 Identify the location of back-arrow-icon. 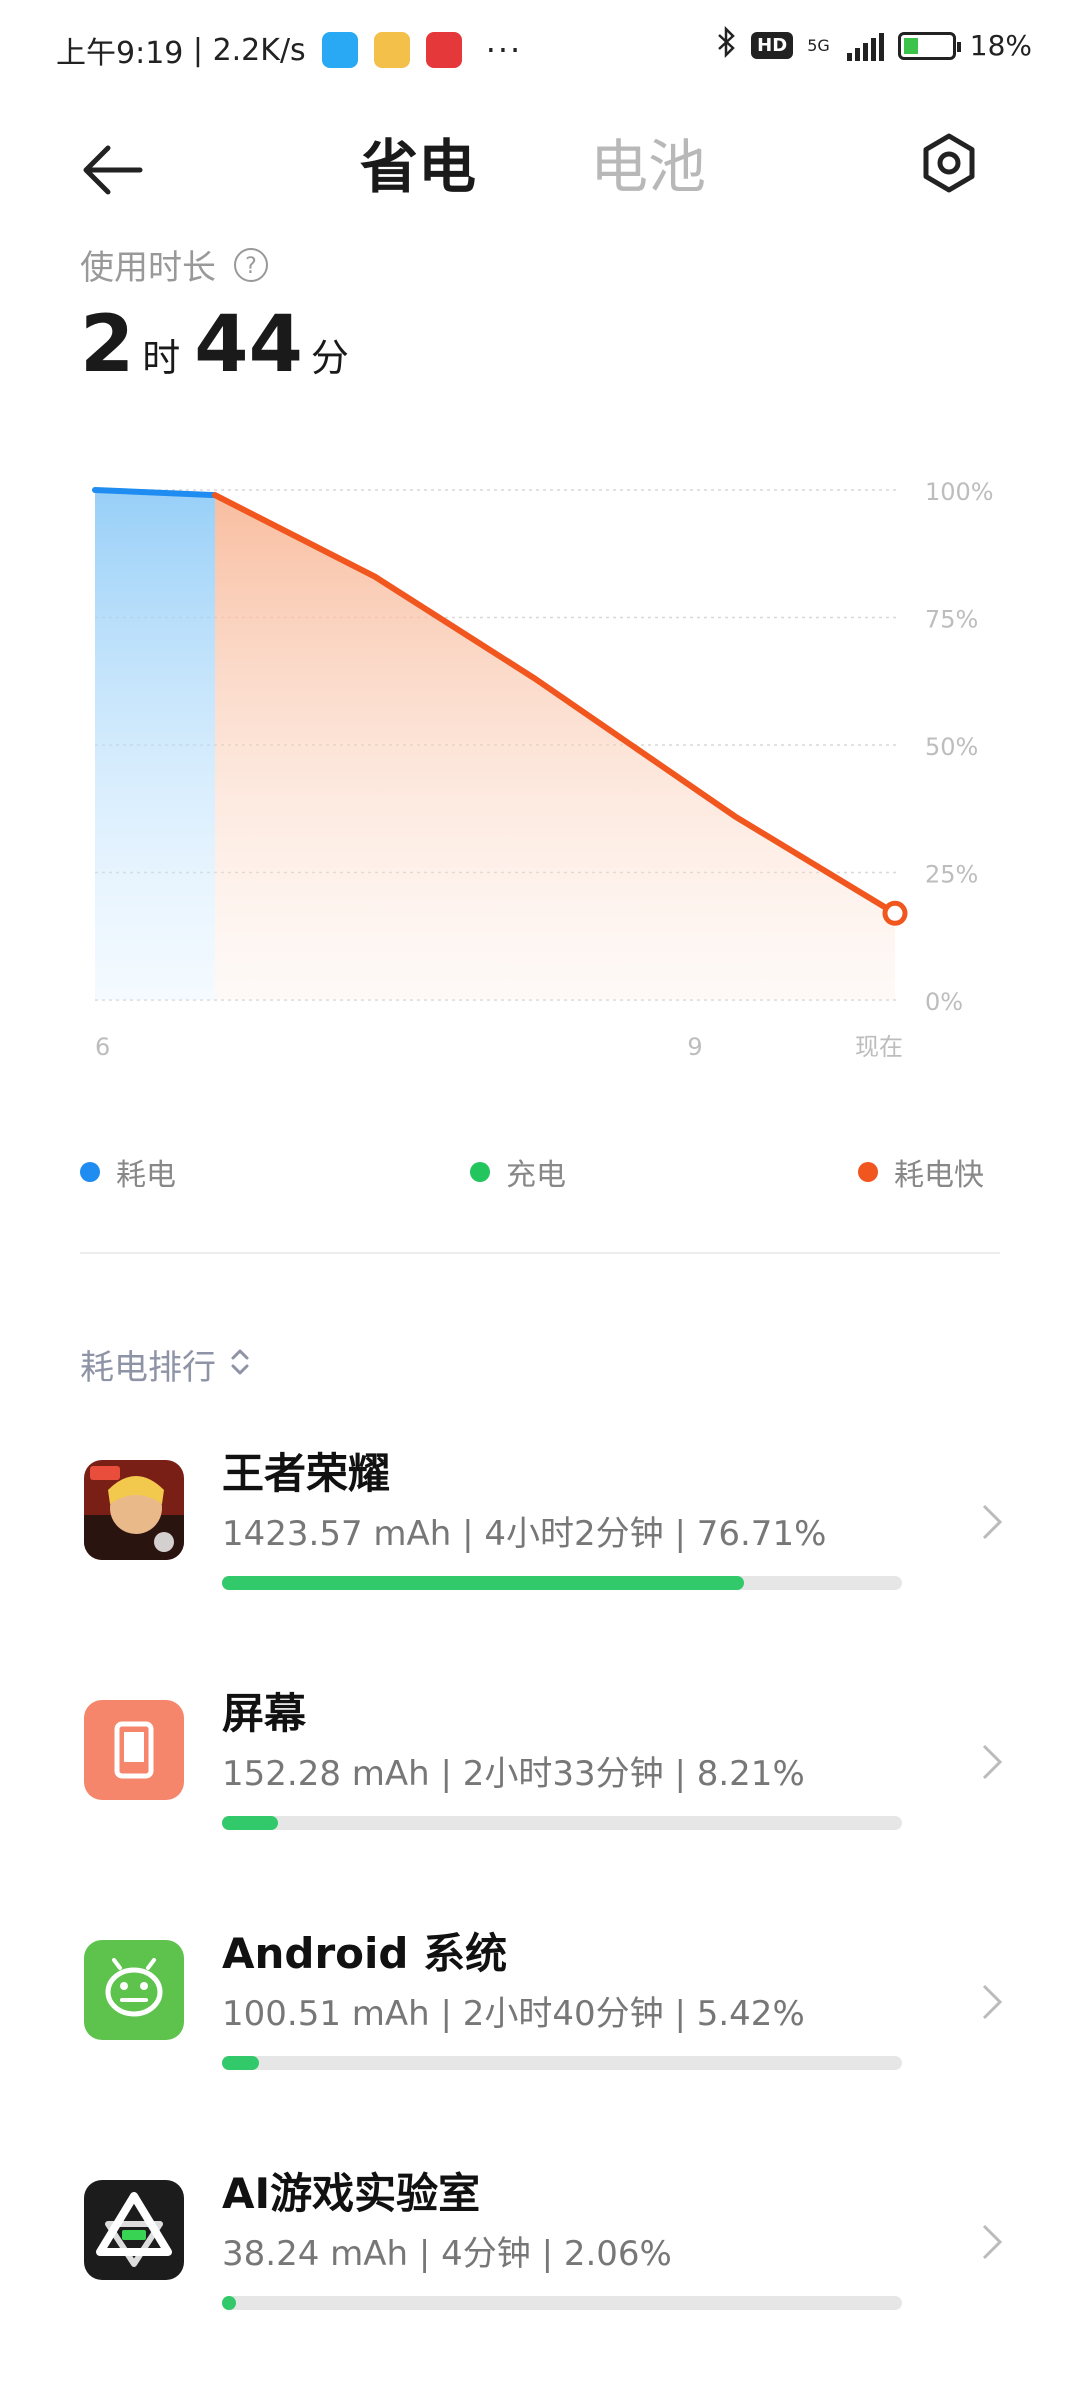
(113, 170).